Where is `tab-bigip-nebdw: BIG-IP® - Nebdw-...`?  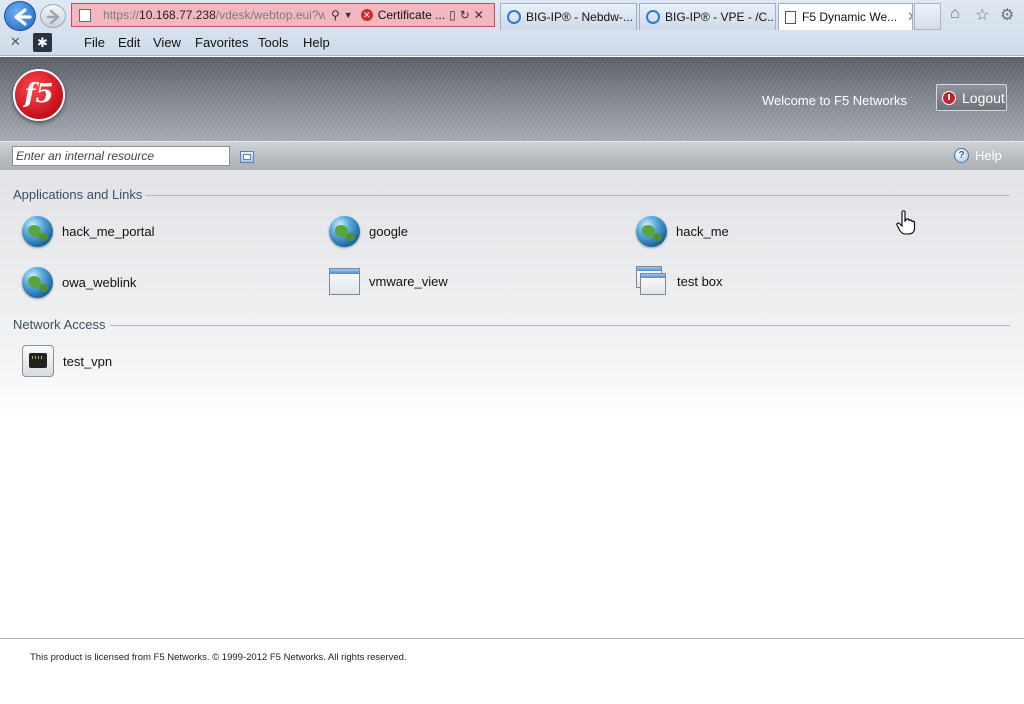
tab-bigip-nebdw: BIG-IP® - Nebdw-... is located at coordinates (568, 16).